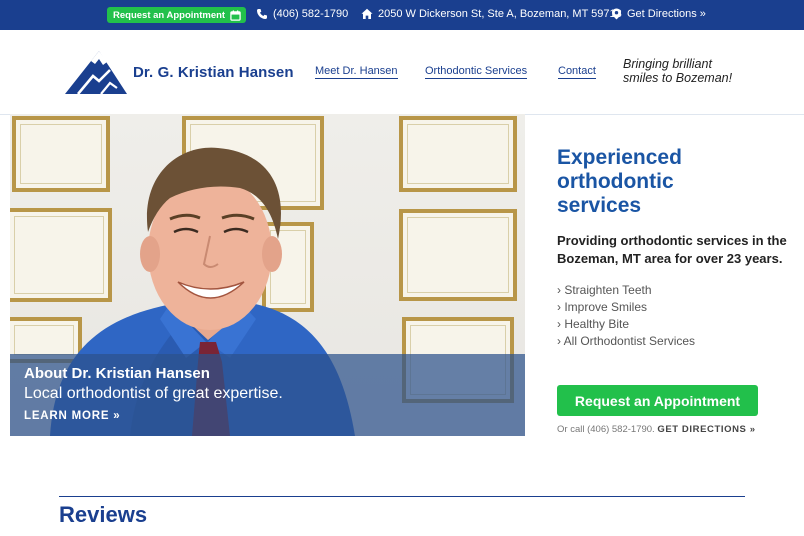 Image resolution: width=804 pixels, height=536 pixels. I want to click on top-directions: Get Directions », so click(658, 14).